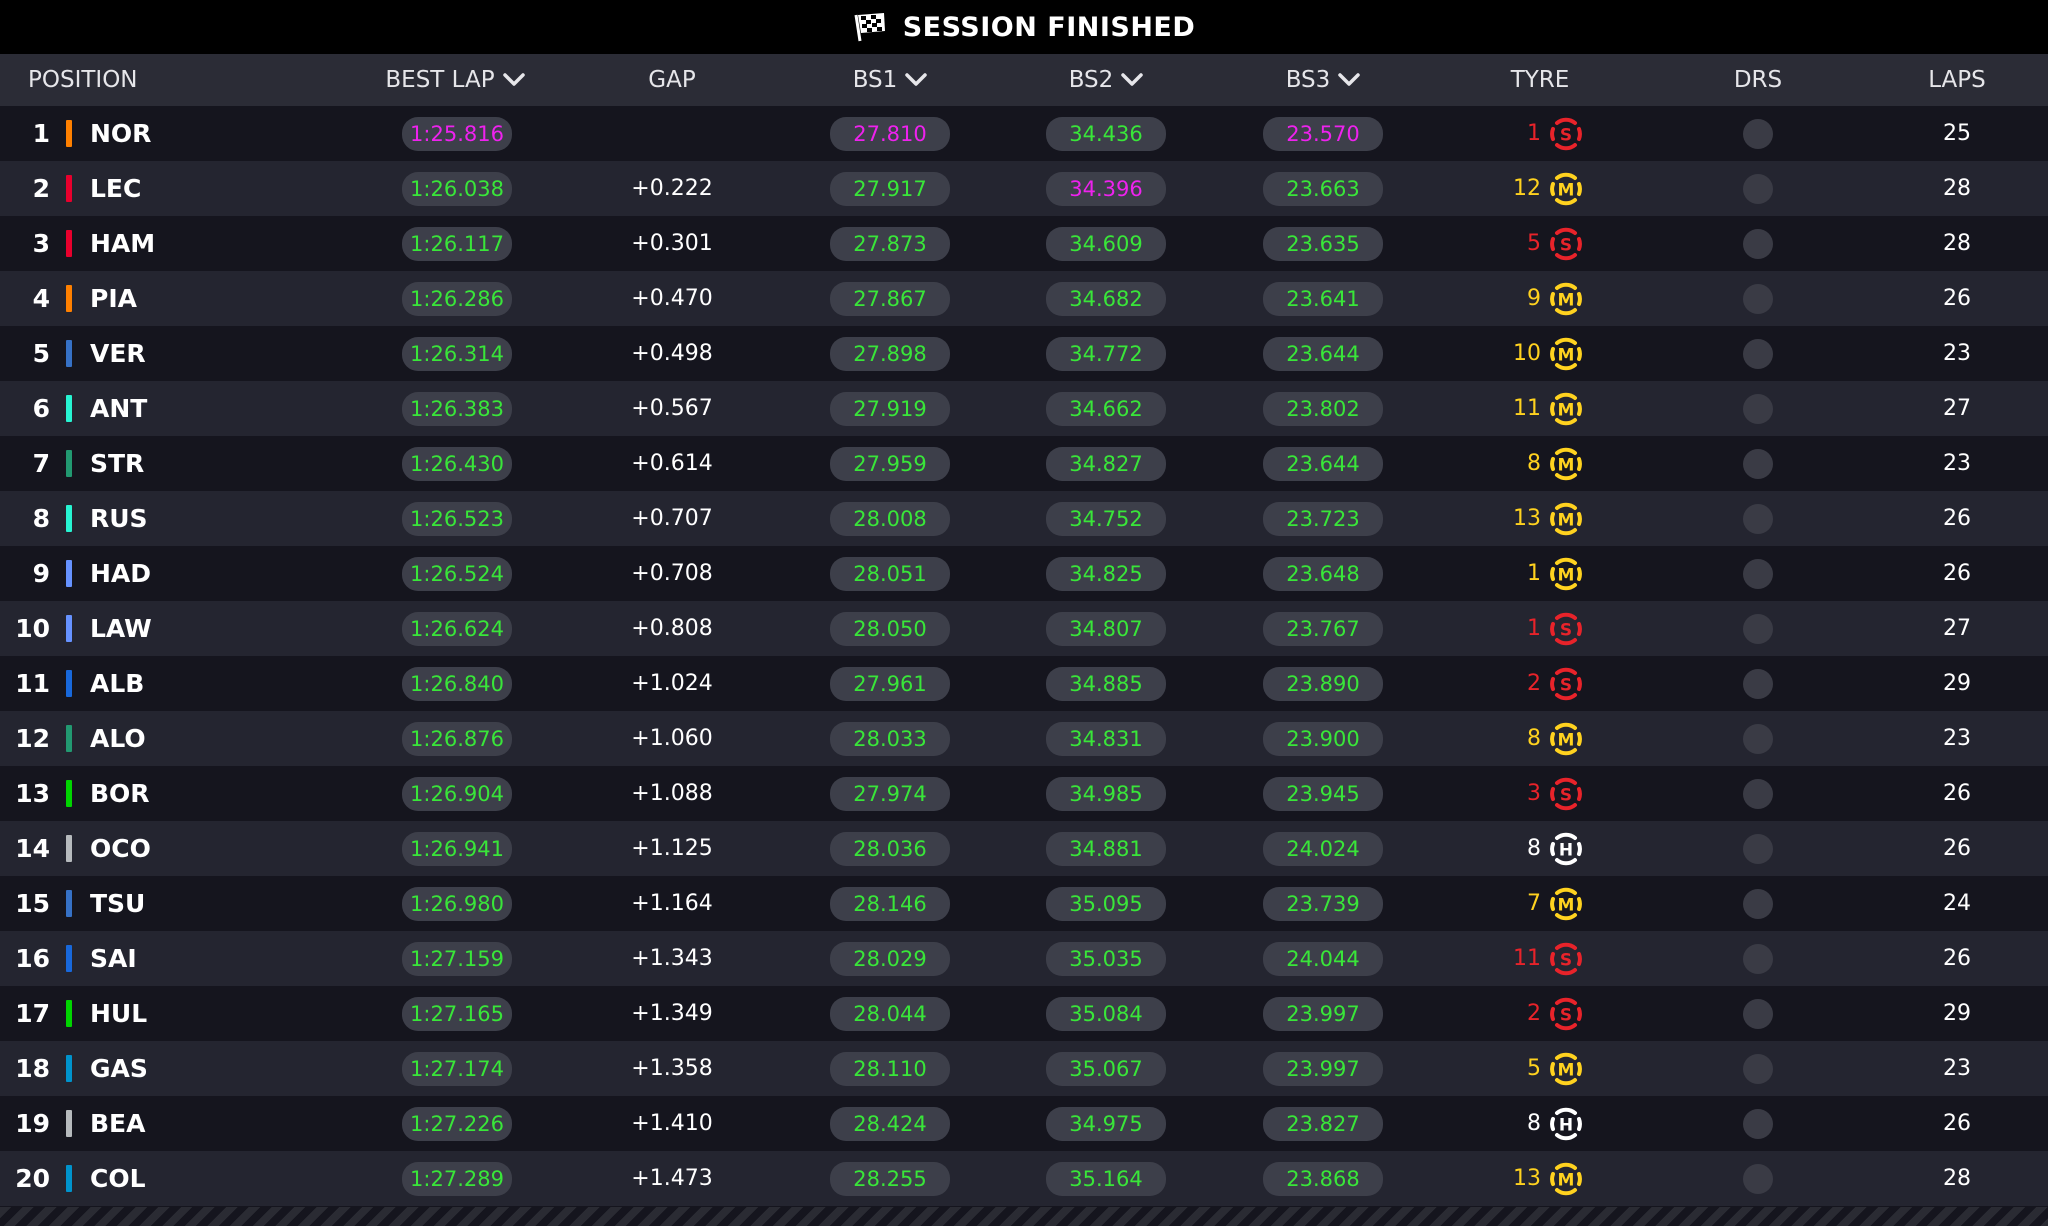 The image size is (2048, 1226). I want to click on best-lap-time: 1:27.165, so click(457, 1013).